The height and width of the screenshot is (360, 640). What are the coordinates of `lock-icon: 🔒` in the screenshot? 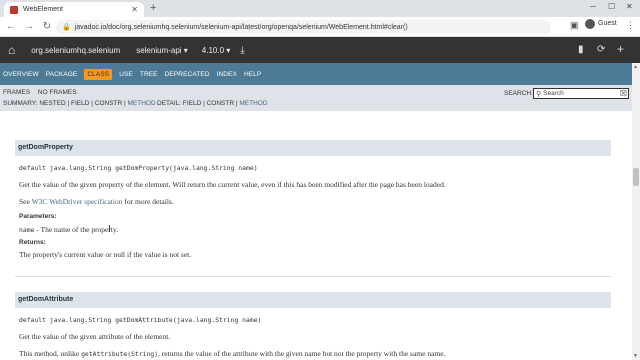 It's located at (66, 27).